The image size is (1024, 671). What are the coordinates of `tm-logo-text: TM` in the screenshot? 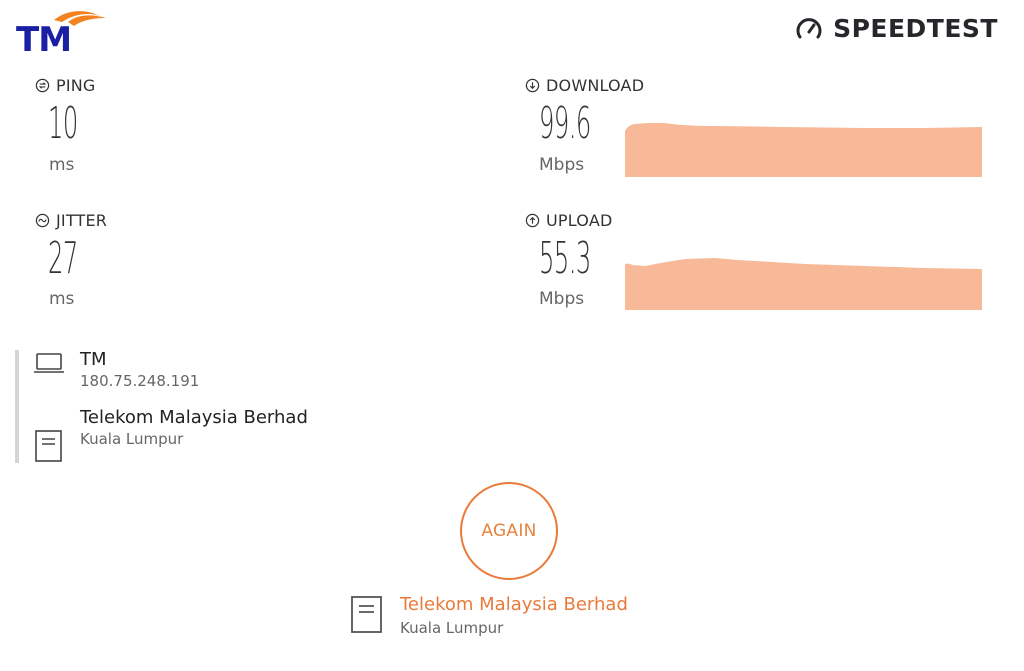 It's located at (43, 39).